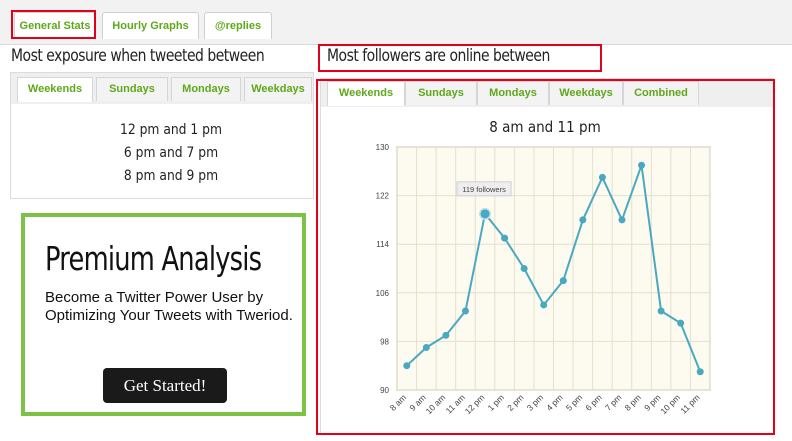 The image size is (792, 441). Describe the element at coordinates (206, 89) in the screenshot. I see `exposure-tab-mondays: Mondays` at that location.